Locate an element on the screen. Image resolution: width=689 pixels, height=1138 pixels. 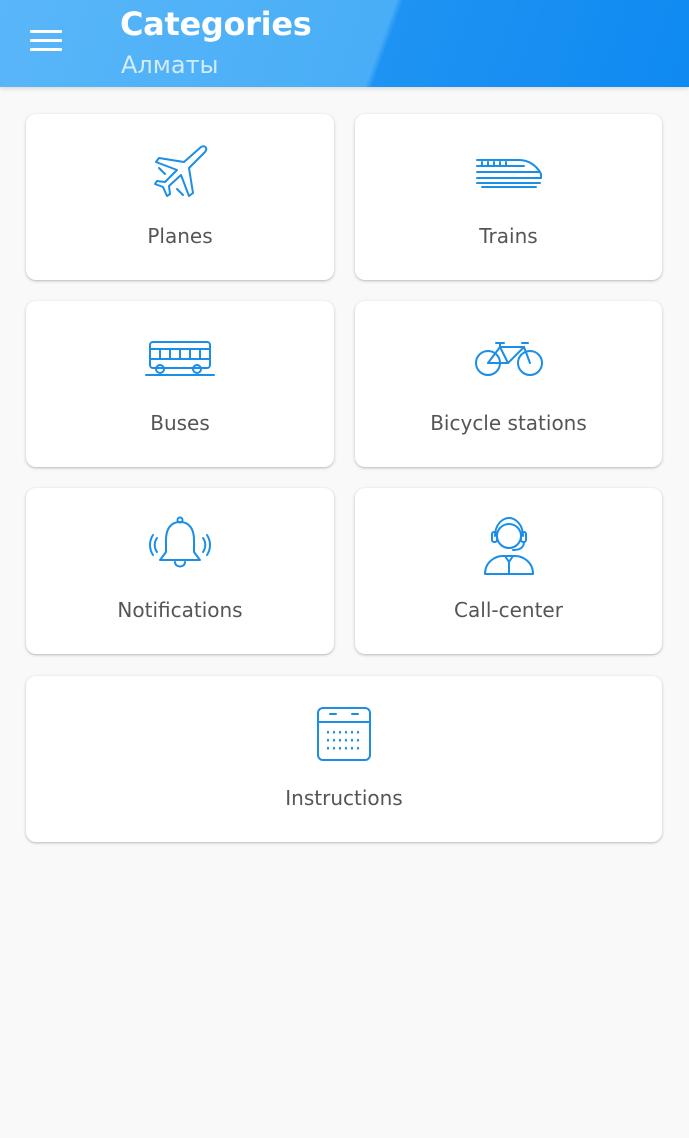
category-label: Call-center is located at coordinates (508, 610).